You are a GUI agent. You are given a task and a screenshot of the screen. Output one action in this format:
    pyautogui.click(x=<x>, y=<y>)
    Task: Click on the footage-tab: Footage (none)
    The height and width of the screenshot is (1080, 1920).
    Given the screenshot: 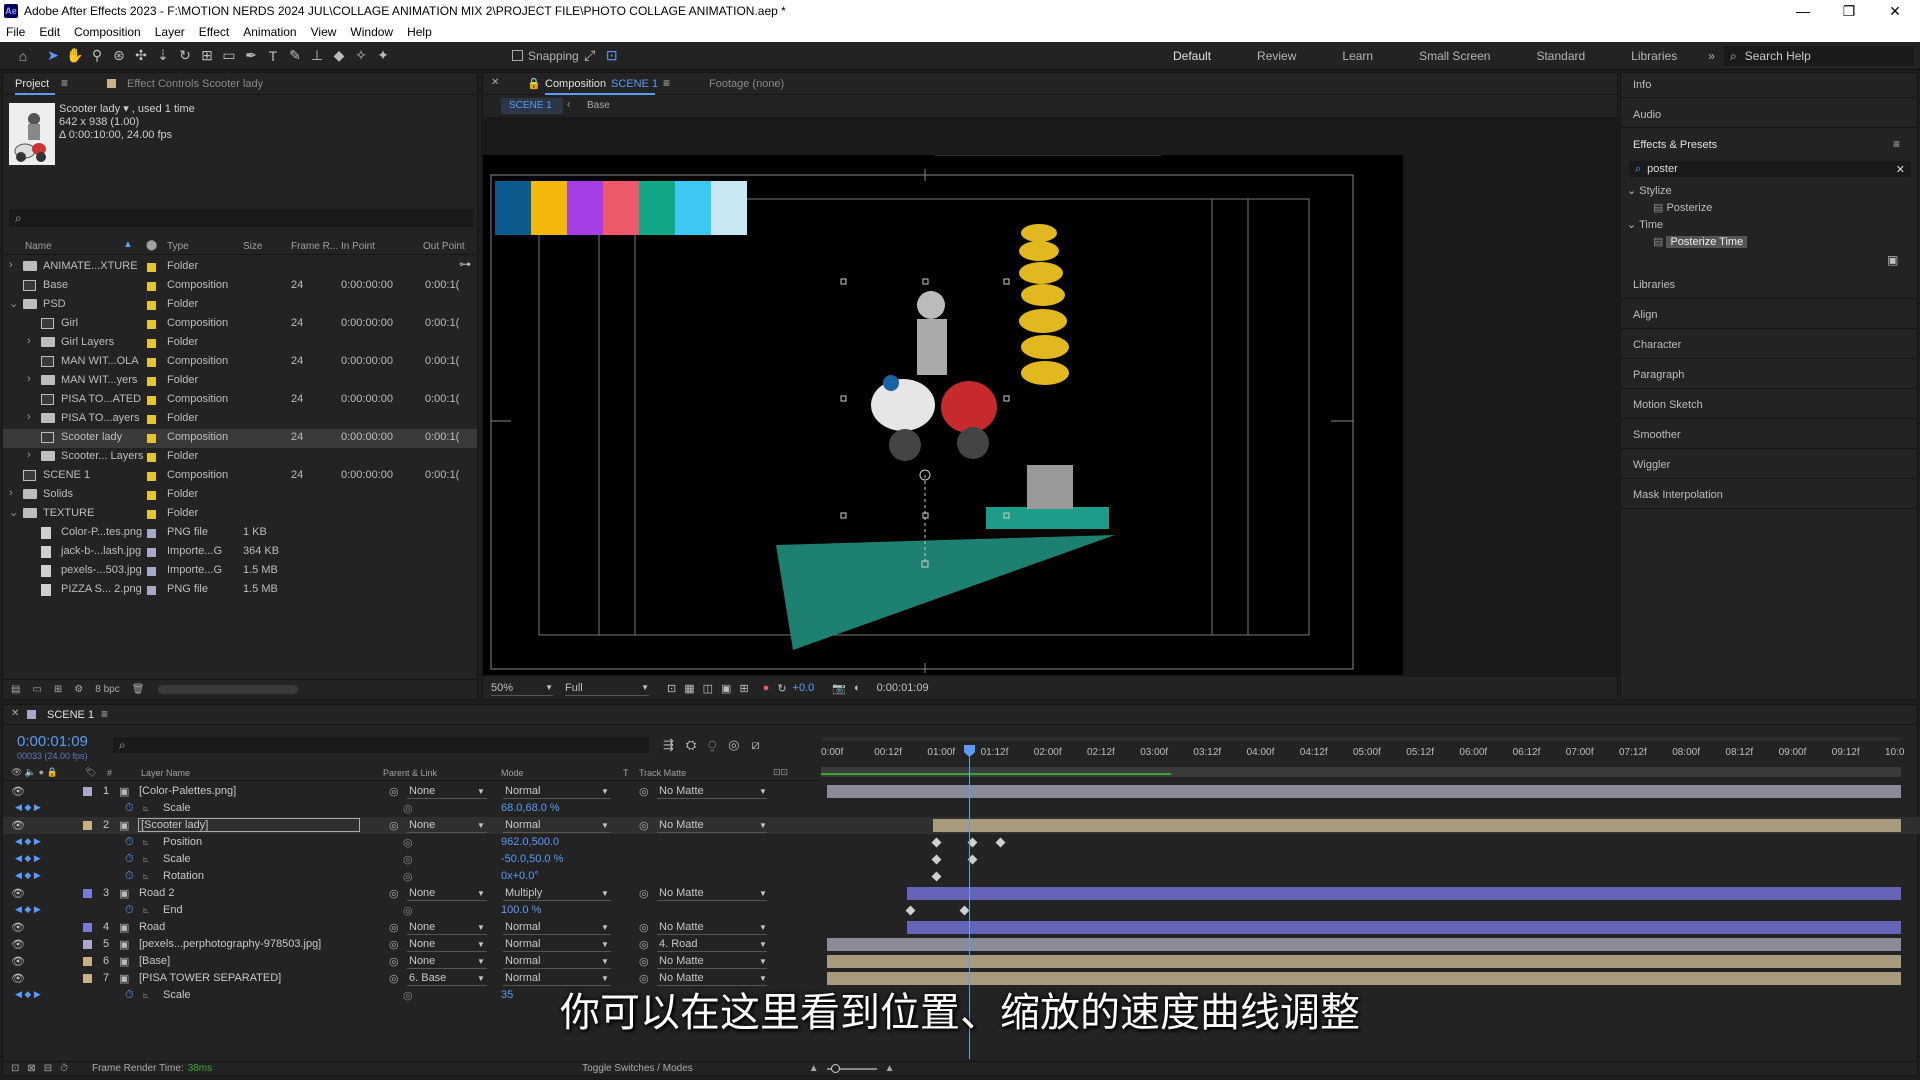 What is the action you would take?
    pyautogui.click(x=746, y=84)
    